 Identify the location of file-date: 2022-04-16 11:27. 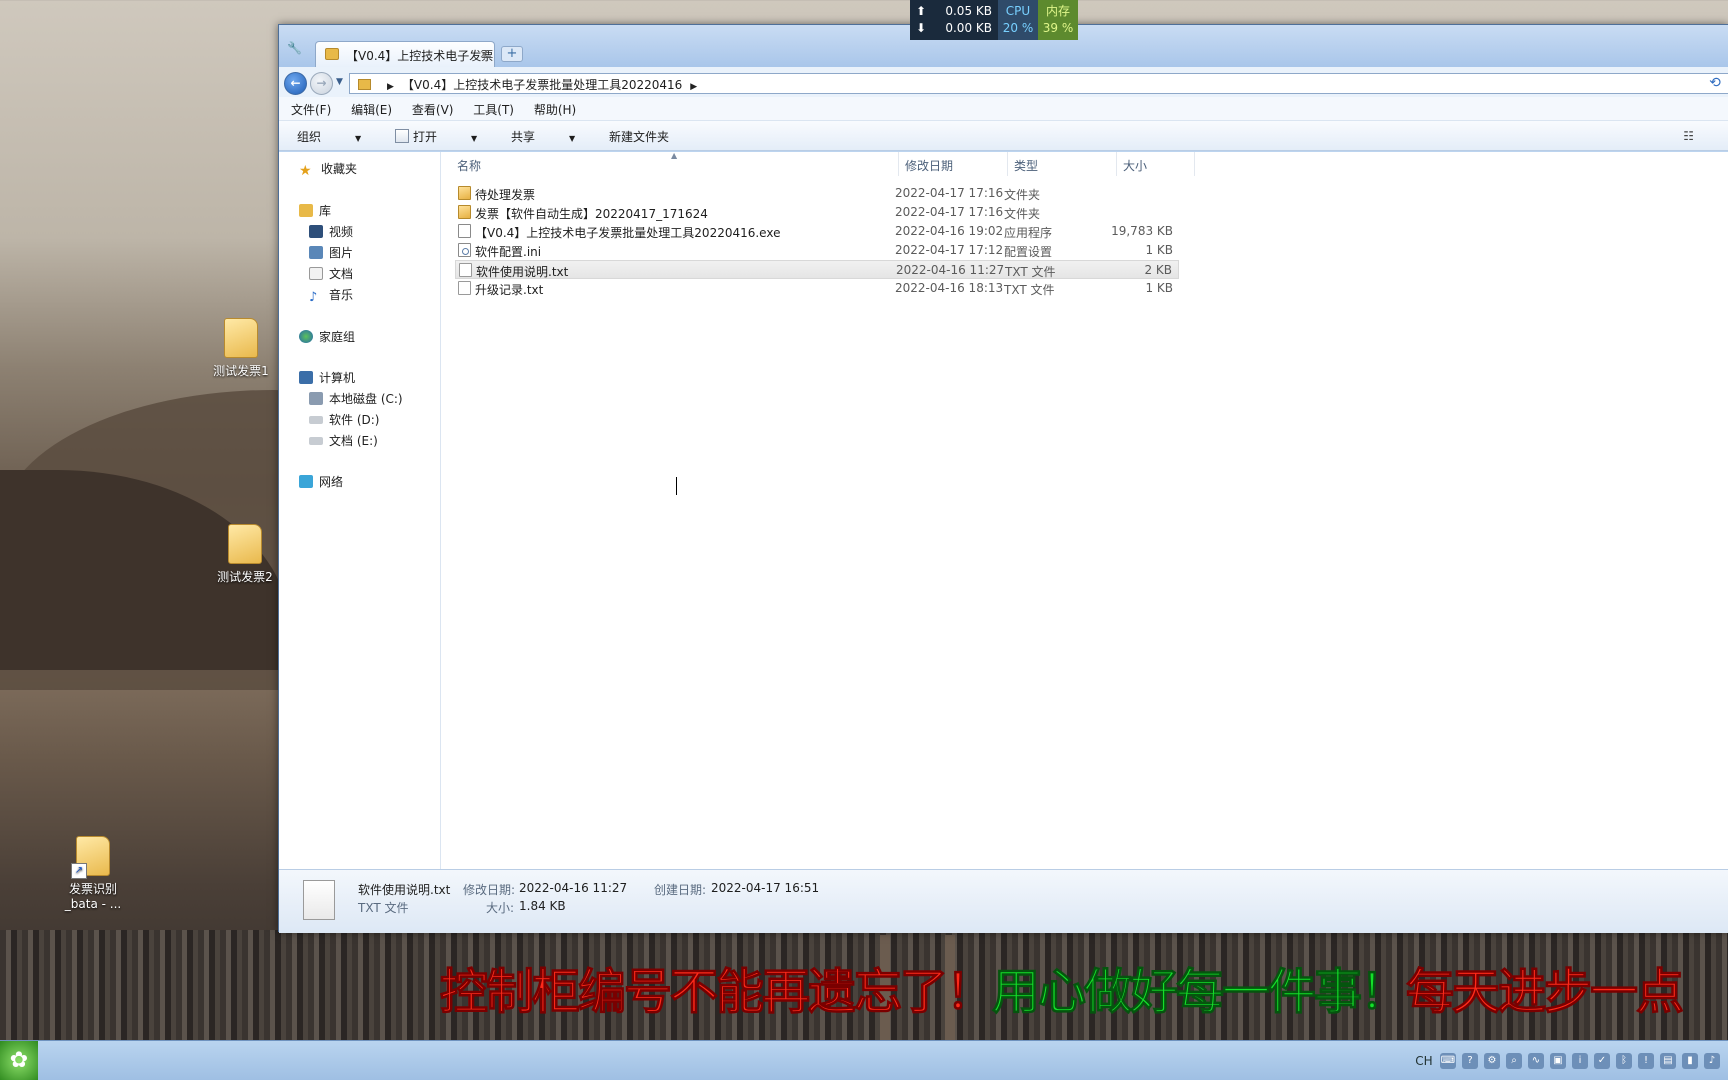
(950, 270).